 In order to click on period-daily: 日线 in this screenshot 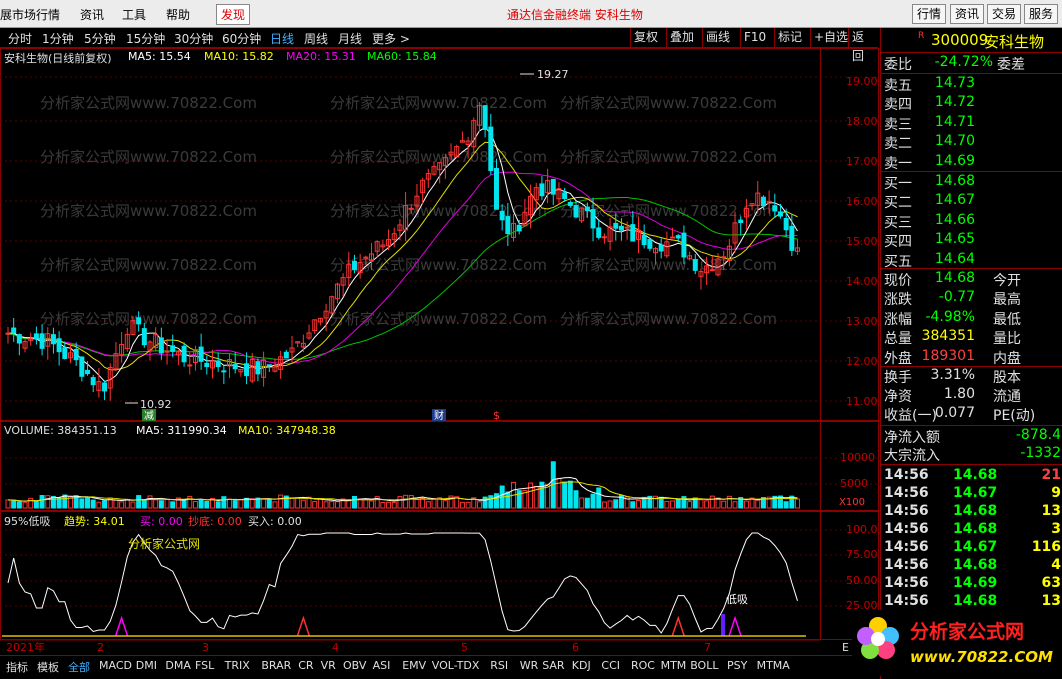, I will do `click(282, 38)`.